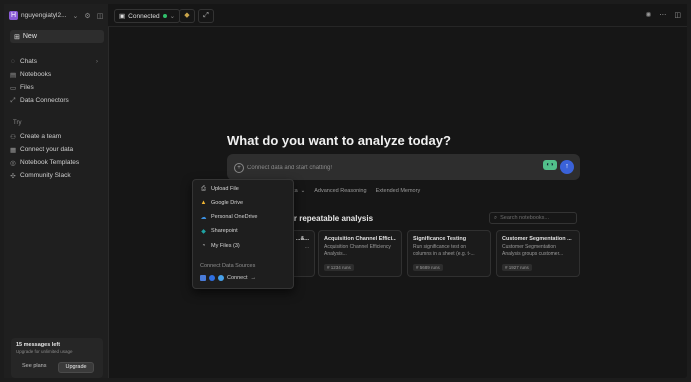  I want to click on upgrade-button: Upgrade, so click(76, 367).